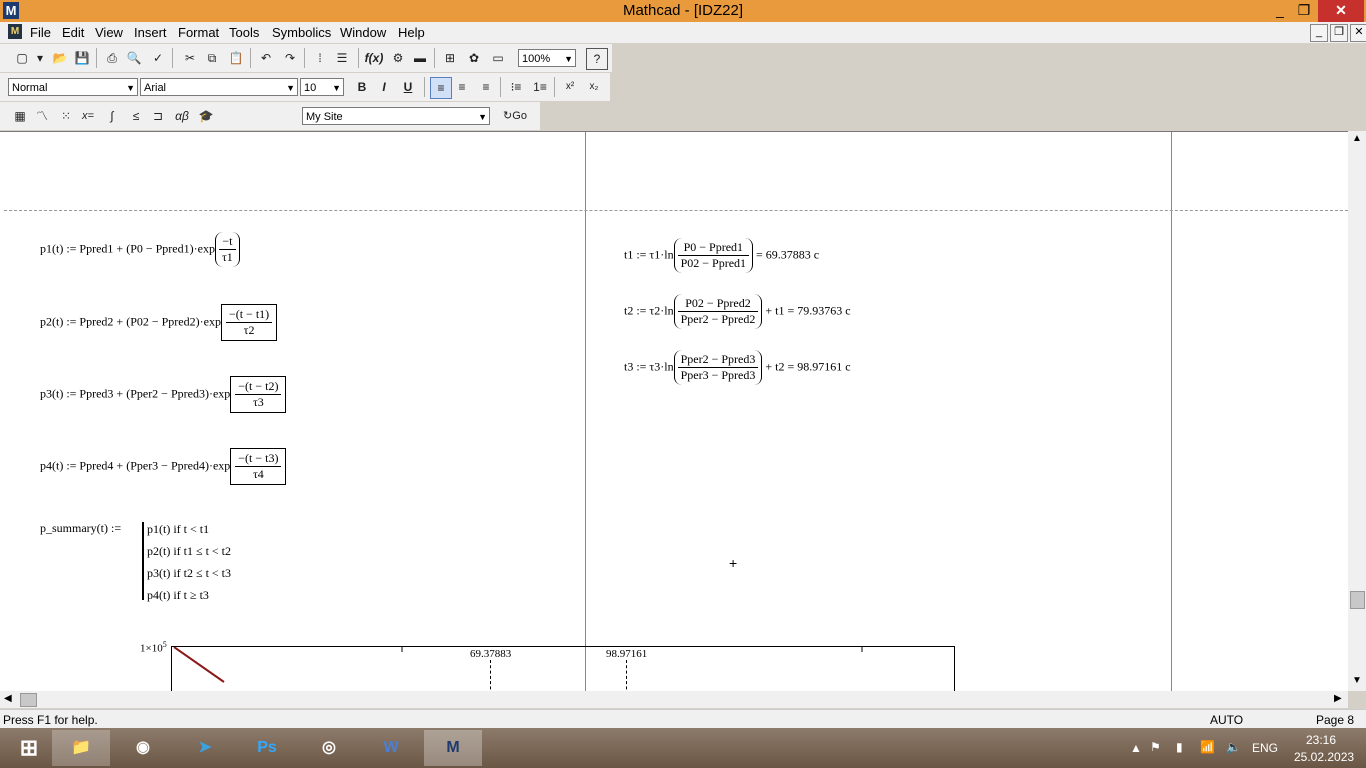 The height and width of the screenshot is (768, 1366). Describe the element at coordinates (398, 58) in the screenshot. I see `insert-unit-icon: ⚙` at that location.